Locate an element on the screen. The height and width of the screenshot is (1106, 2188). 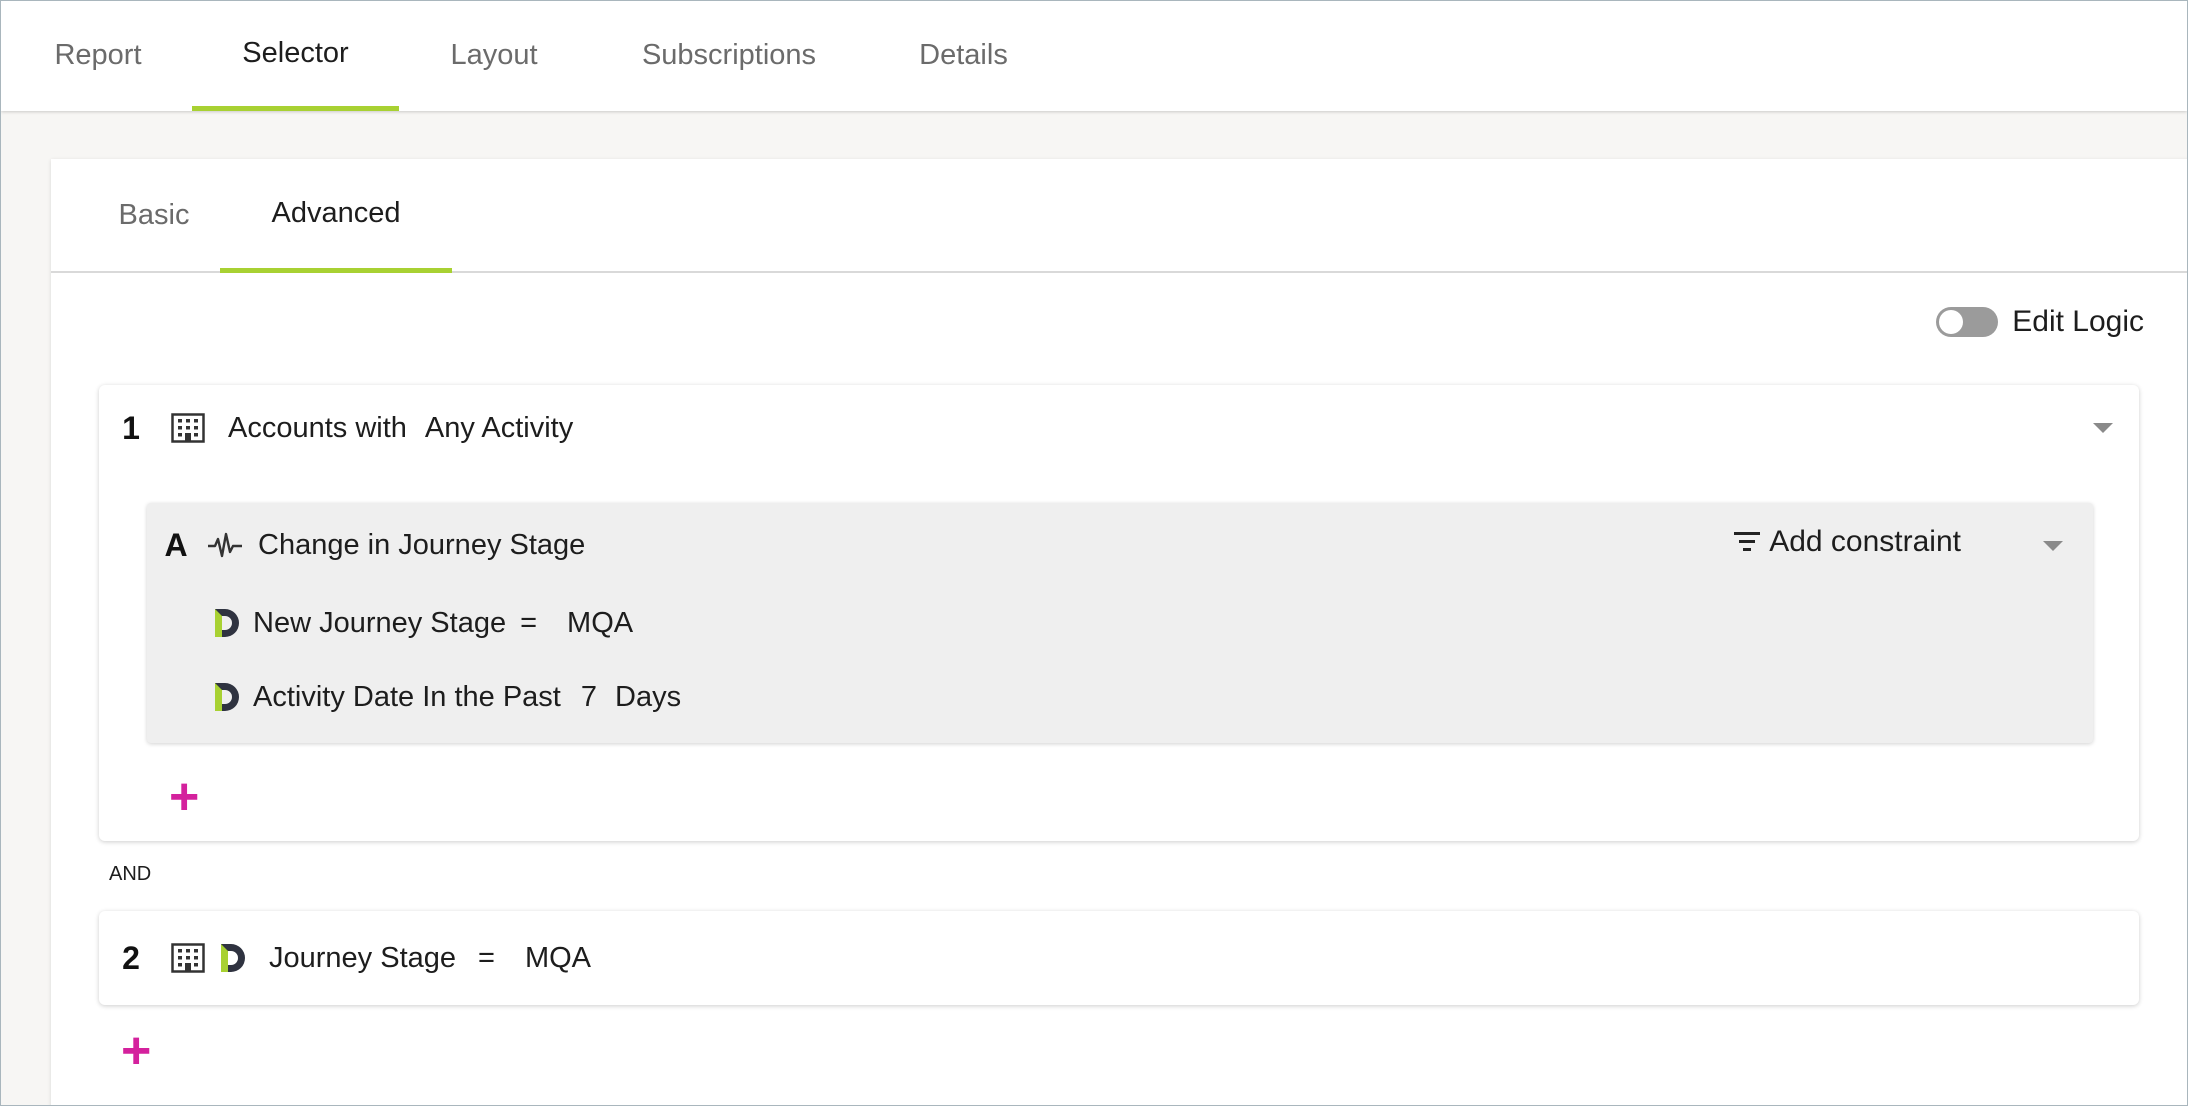
group-1-activity: Any Activity is located at coordinates (499, 428).